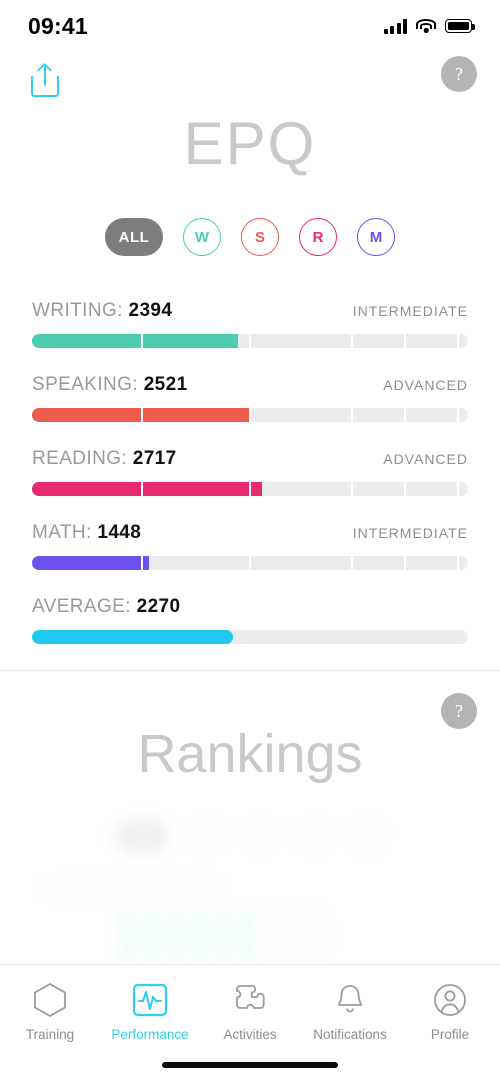 The image size is (500, 1080). I want to click on score-label: AVERAGE: 2270, so click(106, 606).